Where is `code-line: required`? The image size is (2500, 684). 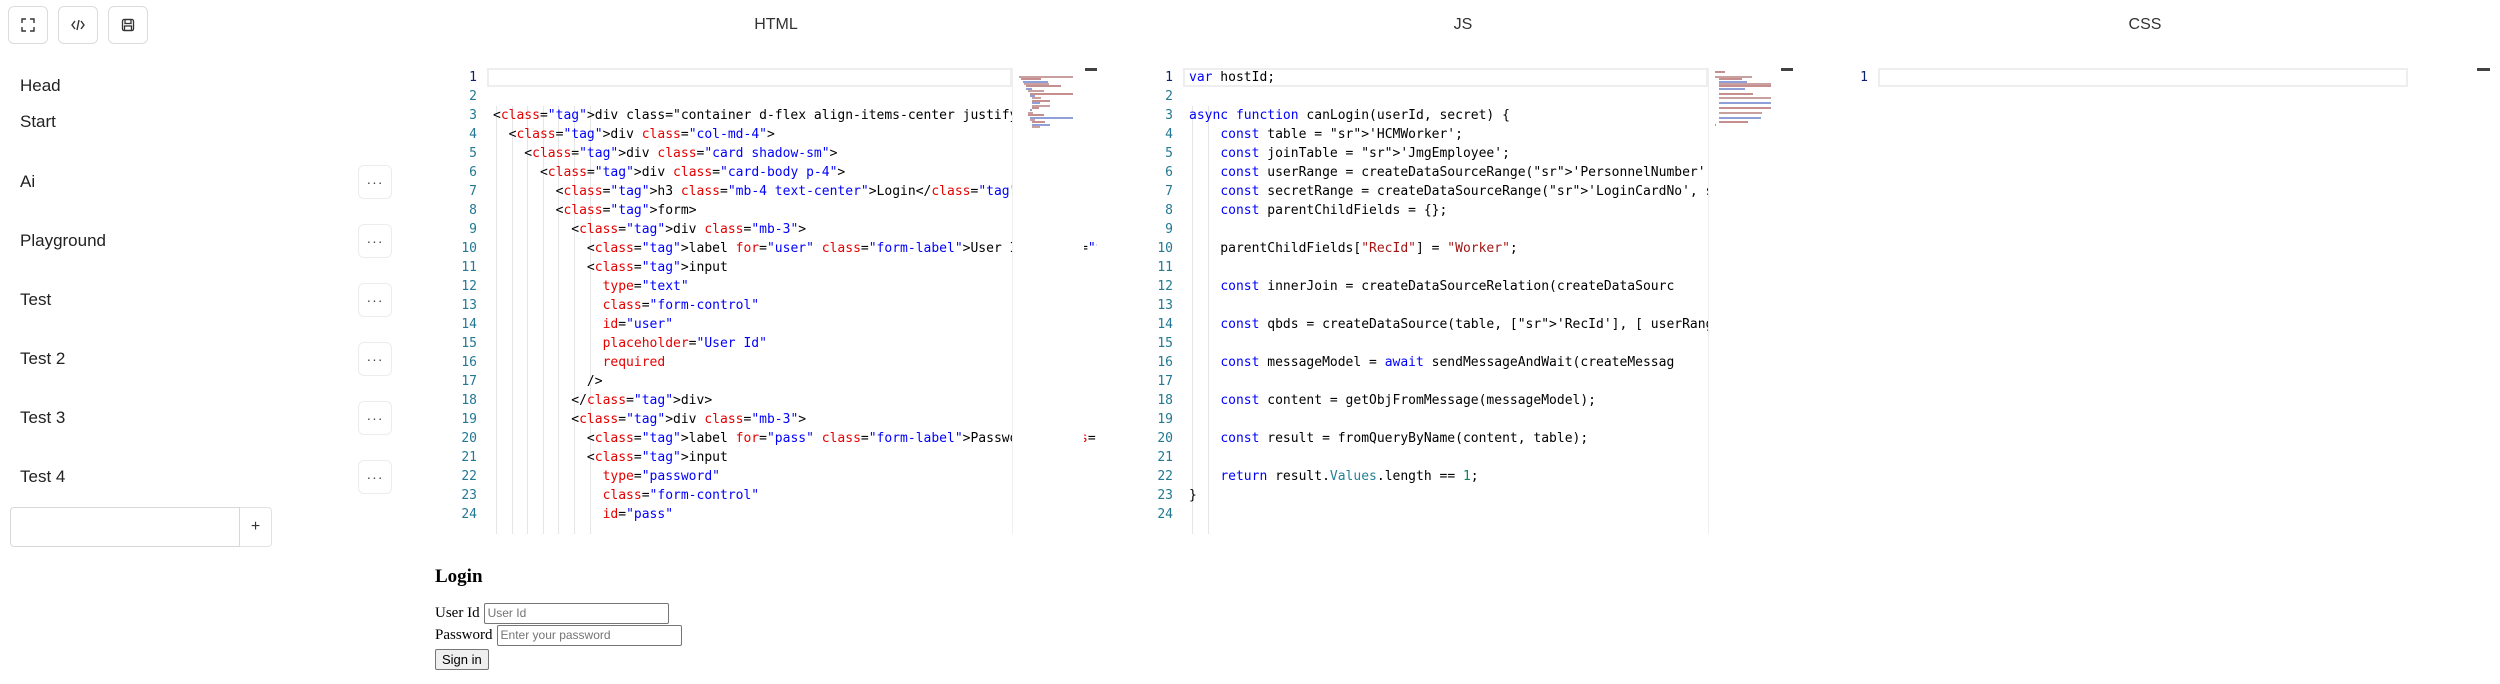
code-line: required is located at coordinates (795, 362).